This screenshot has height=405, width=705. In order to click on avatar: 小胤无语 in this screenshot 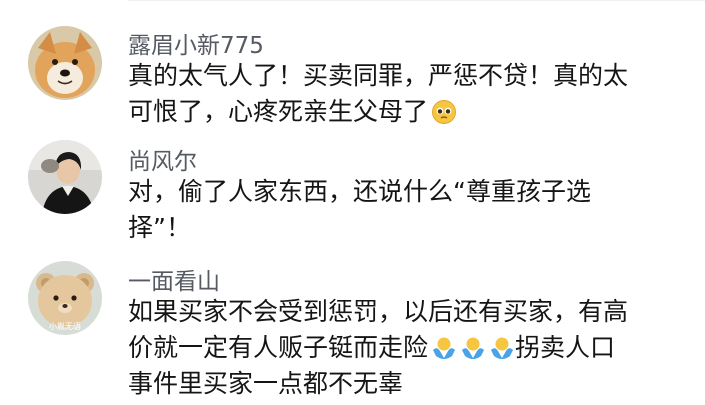, I will do `click(65, 298)`.